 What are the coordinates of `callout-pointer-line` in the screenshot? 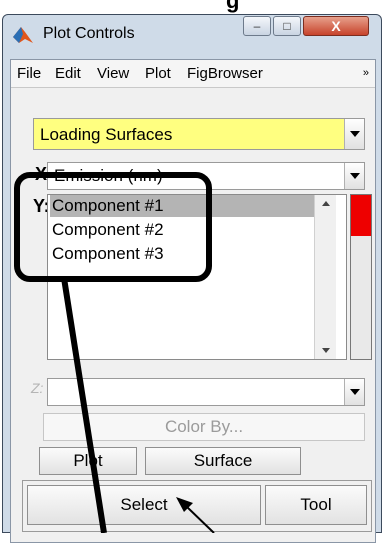 It's located at (84, 405).